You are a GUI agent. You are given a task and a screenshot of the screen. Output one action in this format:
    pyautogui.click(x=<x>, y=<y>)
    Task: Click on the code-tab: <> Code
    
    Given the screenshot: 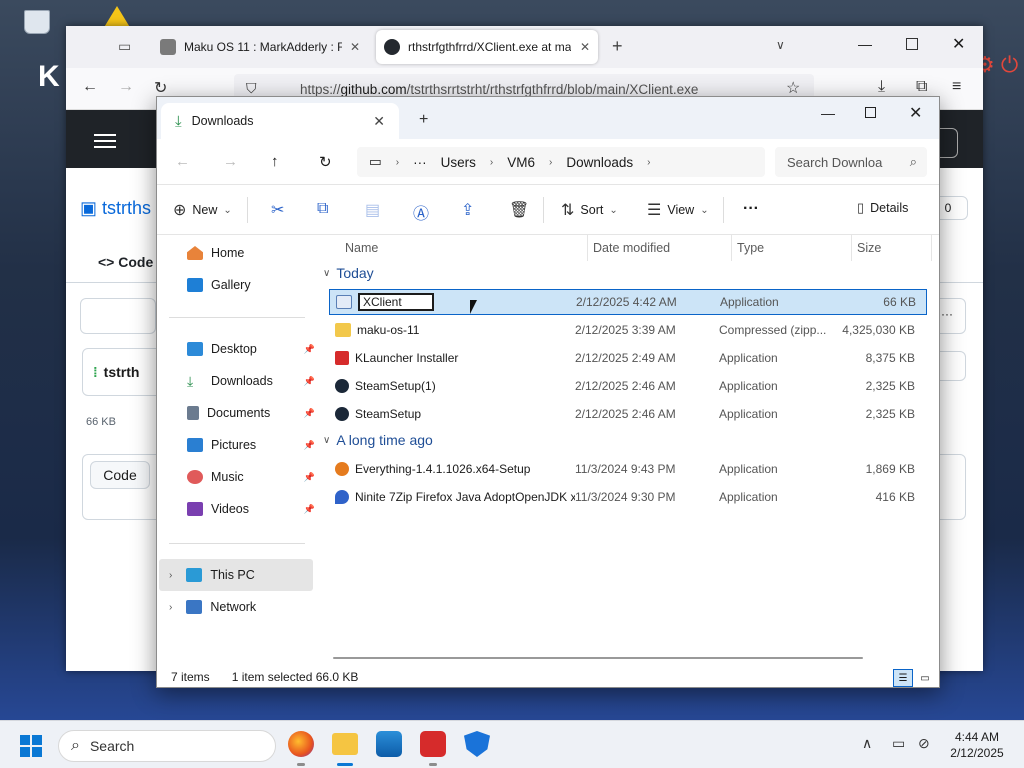 What is the action you would take?
    pyautogui.click(x=125, y=262)
    